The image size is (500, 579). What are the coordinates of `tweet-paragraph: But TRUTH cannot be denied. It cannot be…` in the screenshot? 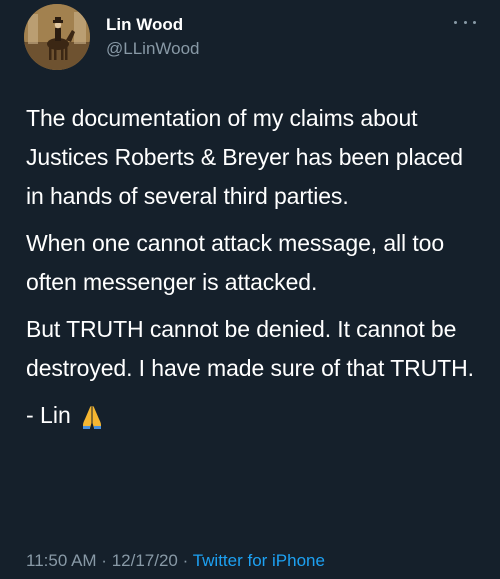 It's located at (250, 348).